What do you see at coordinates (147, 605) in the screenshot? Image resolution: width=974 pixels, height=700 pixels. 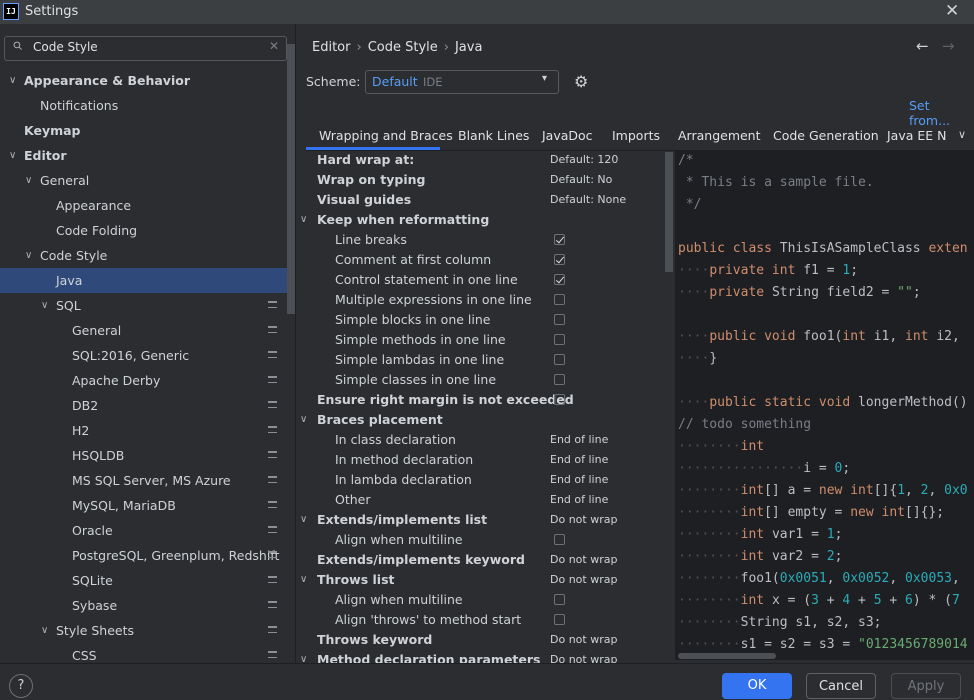 I see `sidebar-item: Sybase` at bounding box center [147, 605].